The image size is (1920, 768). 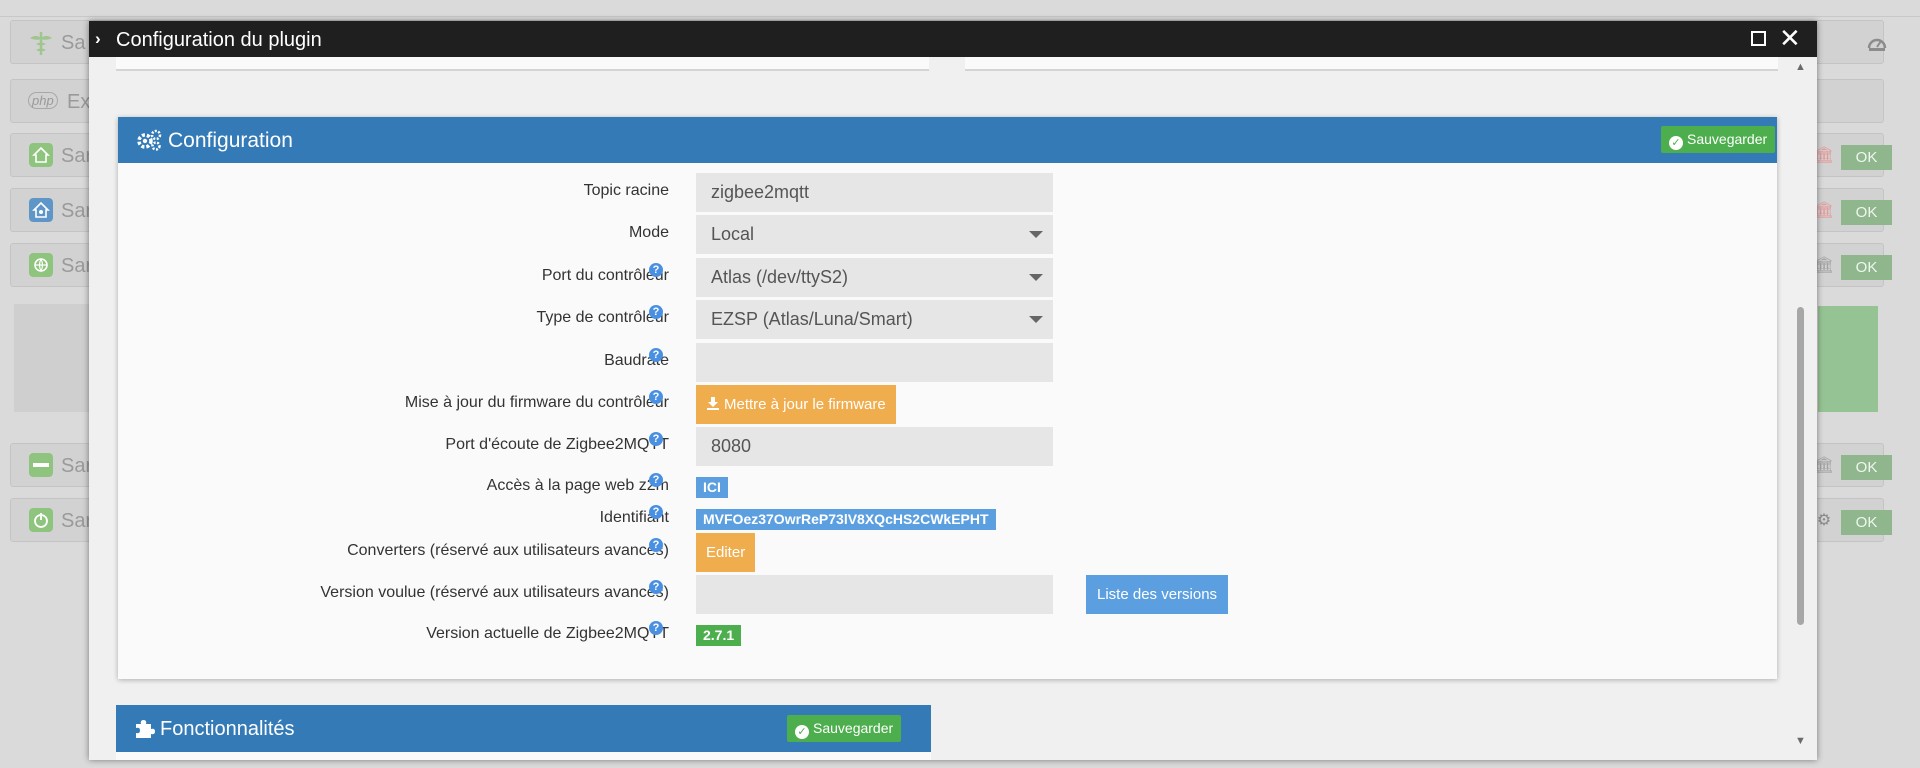 I want to click on save-button-label: Sauvegarder, so click(x=1727, y=139).